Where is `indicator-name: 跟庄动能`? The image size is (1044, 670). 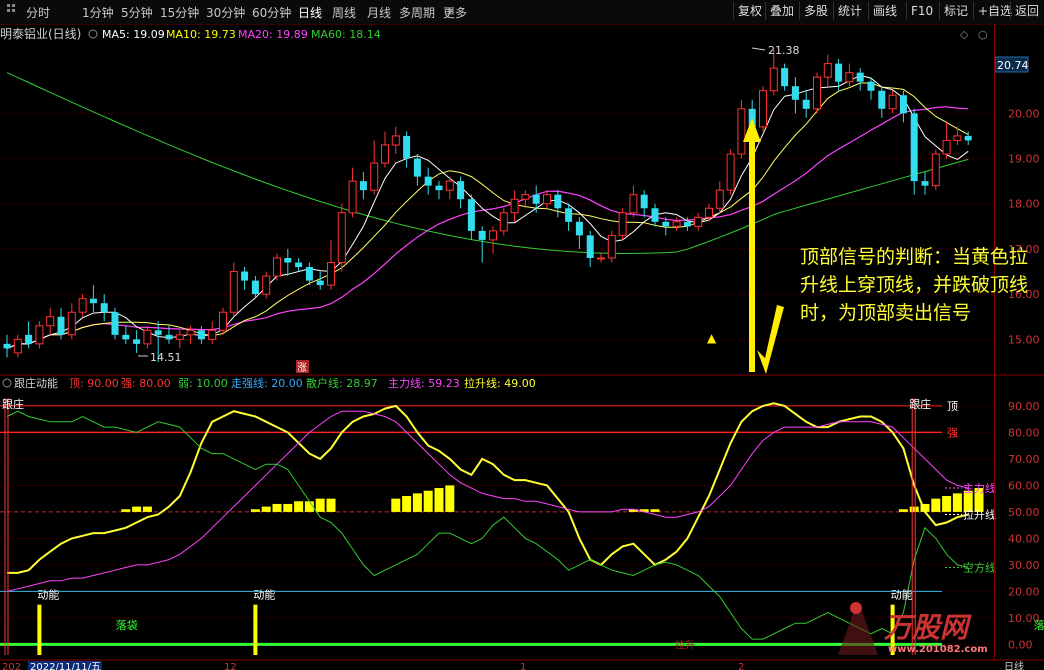 indicator-name: 跟庄动能 is located at coordinates (36, 383).